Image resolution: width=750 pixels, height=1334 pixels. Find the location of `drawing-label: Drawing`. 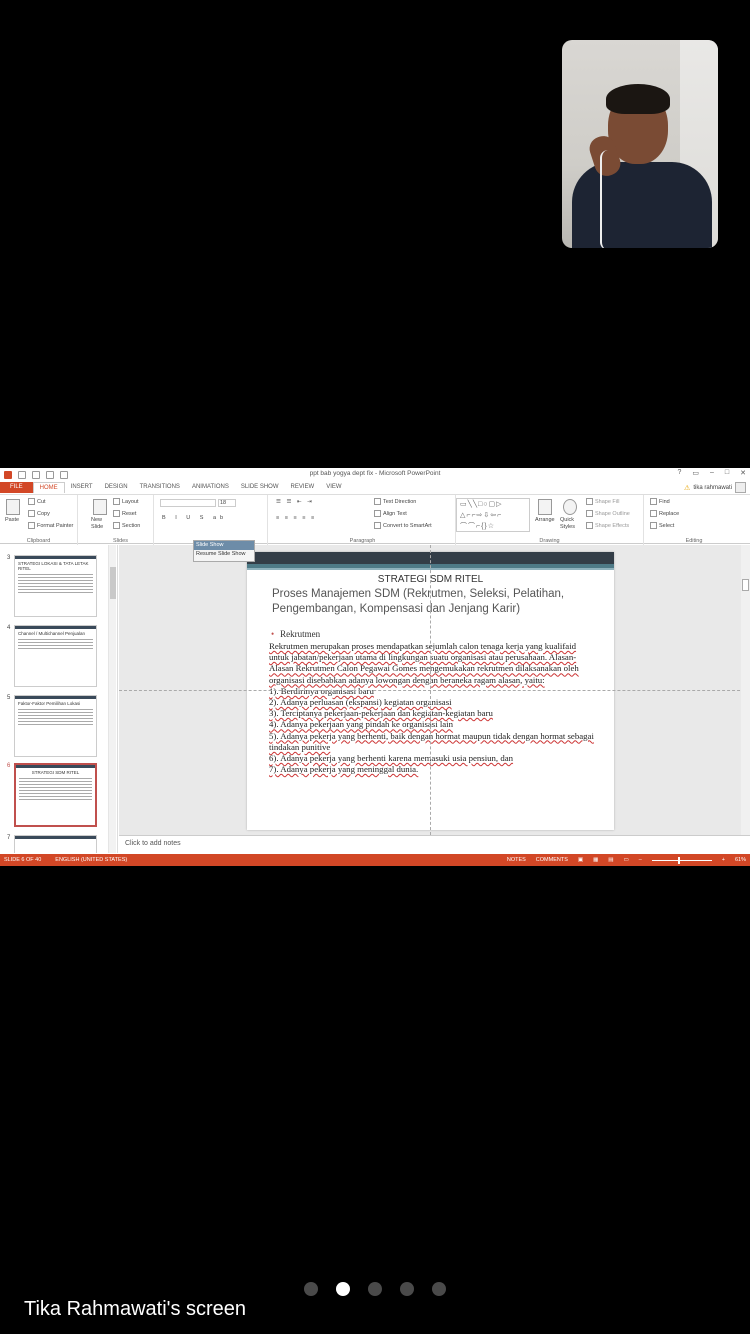

drawing-label: Drawing is located at coordinates (549, 541).